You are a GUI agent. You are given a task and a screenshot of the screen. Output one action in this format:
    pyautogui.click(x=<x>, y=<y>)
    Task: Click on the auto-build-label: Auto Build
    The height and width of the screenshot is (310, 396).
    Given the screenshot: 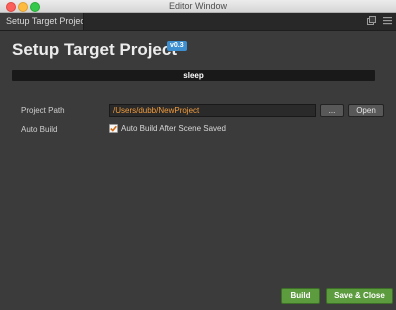 What is the action you would take?
    pyautogui.click(x=39, y=129)
    